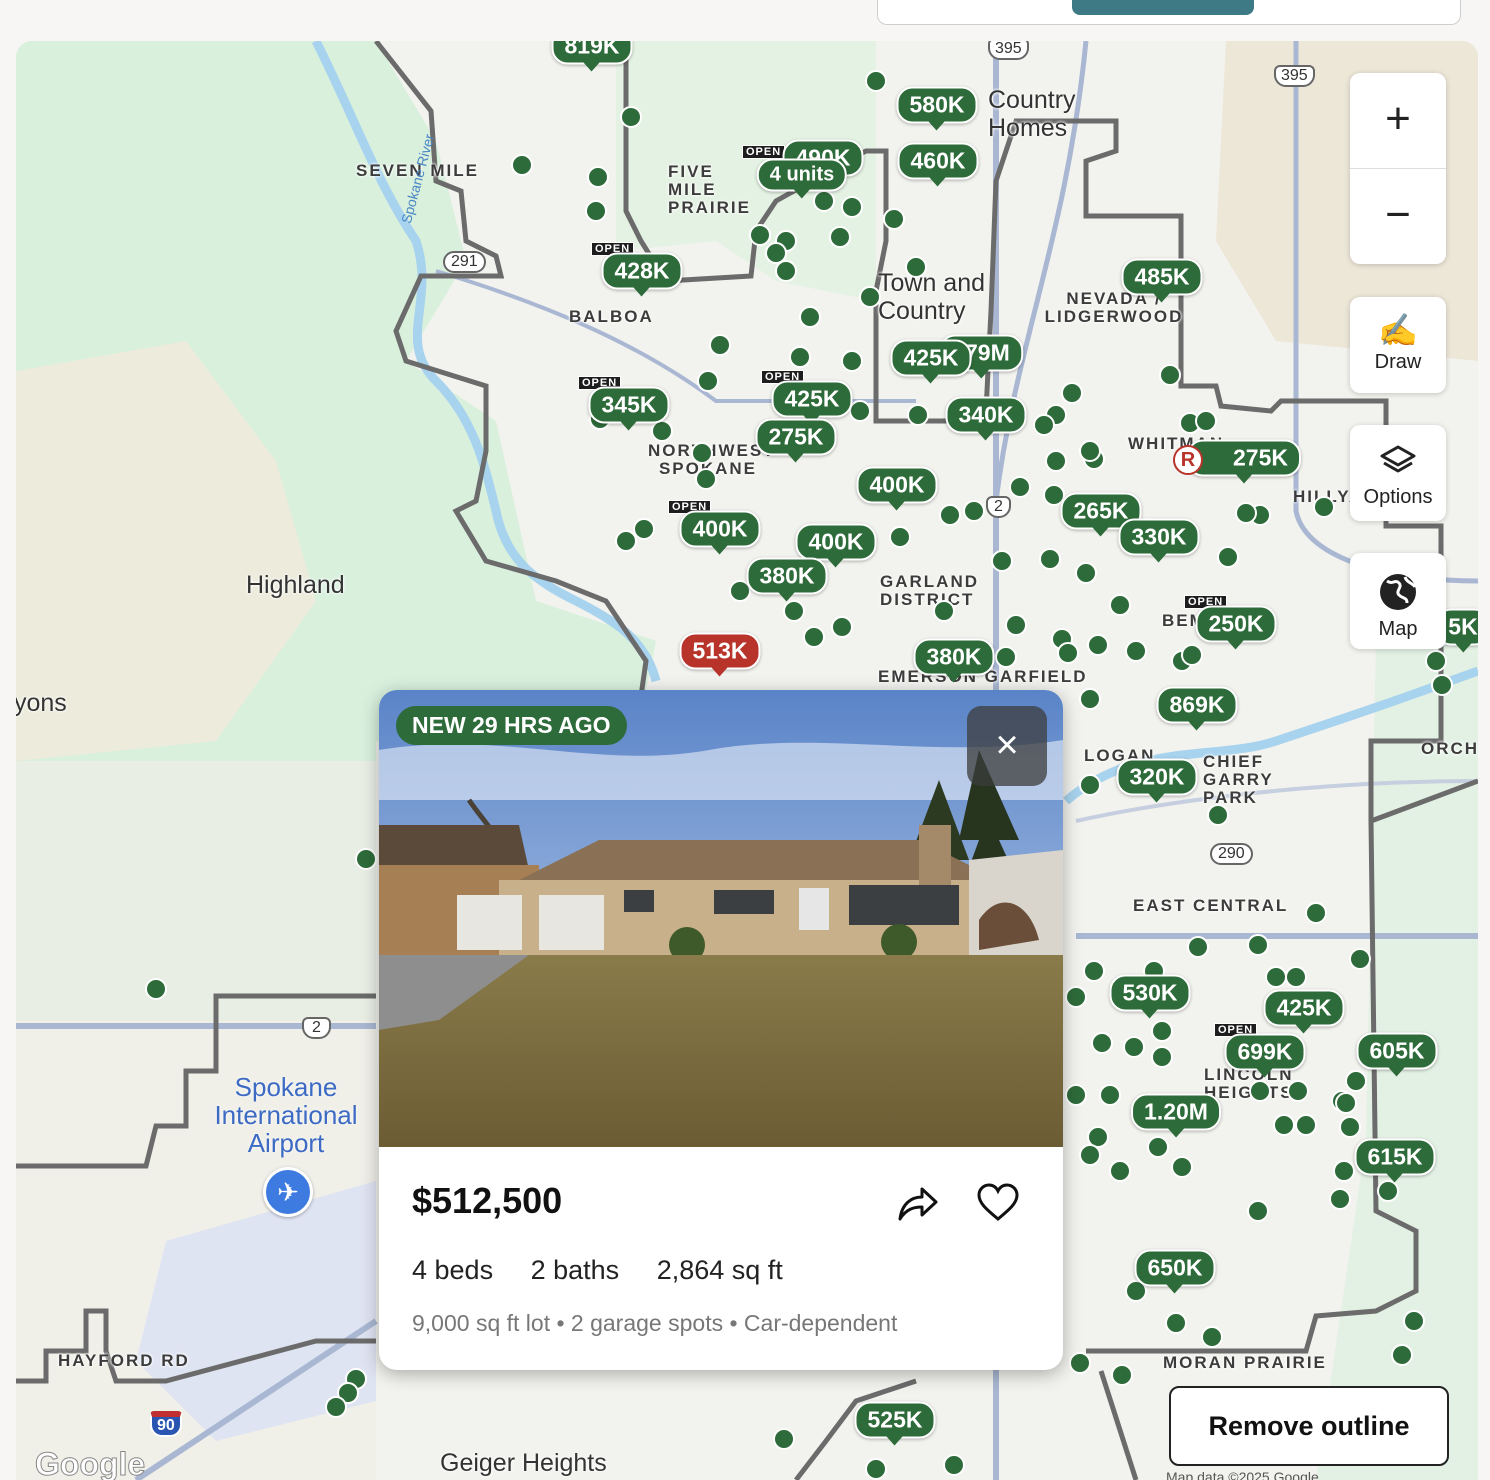  I want to click on listing-photo, so click(721, 918).